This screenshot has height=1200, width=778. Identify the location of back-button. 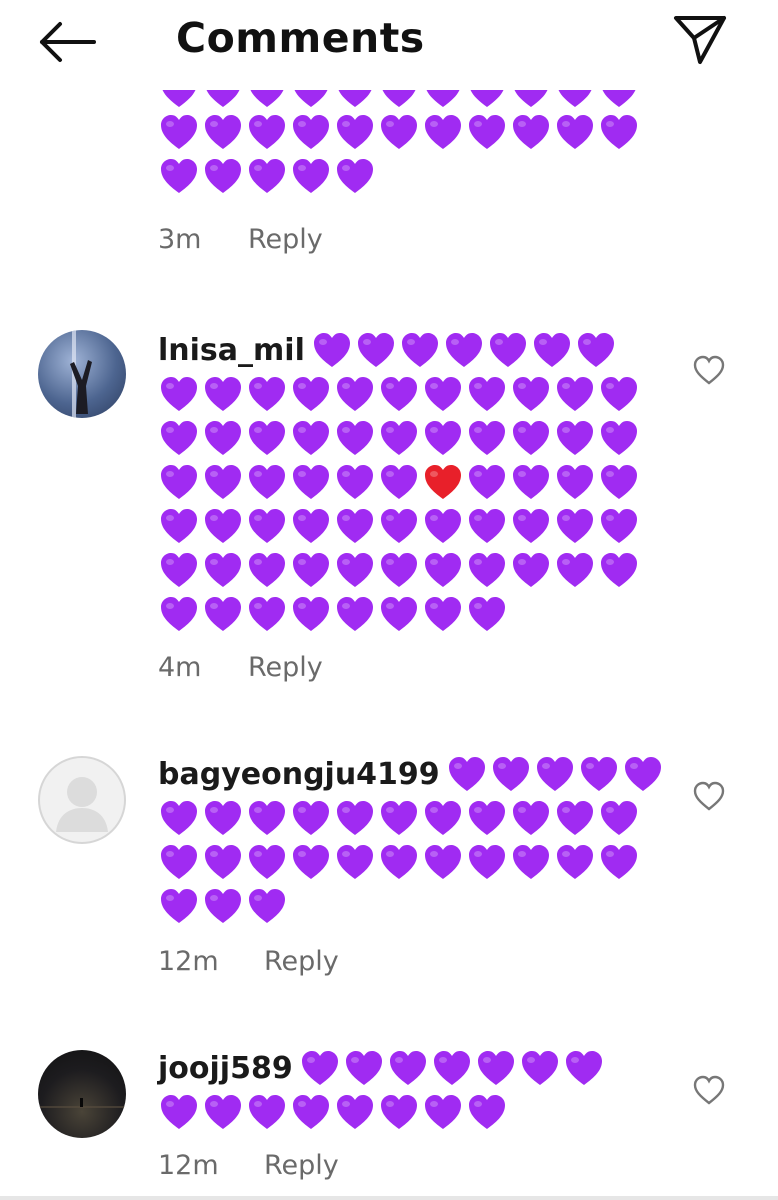
(68, 42).